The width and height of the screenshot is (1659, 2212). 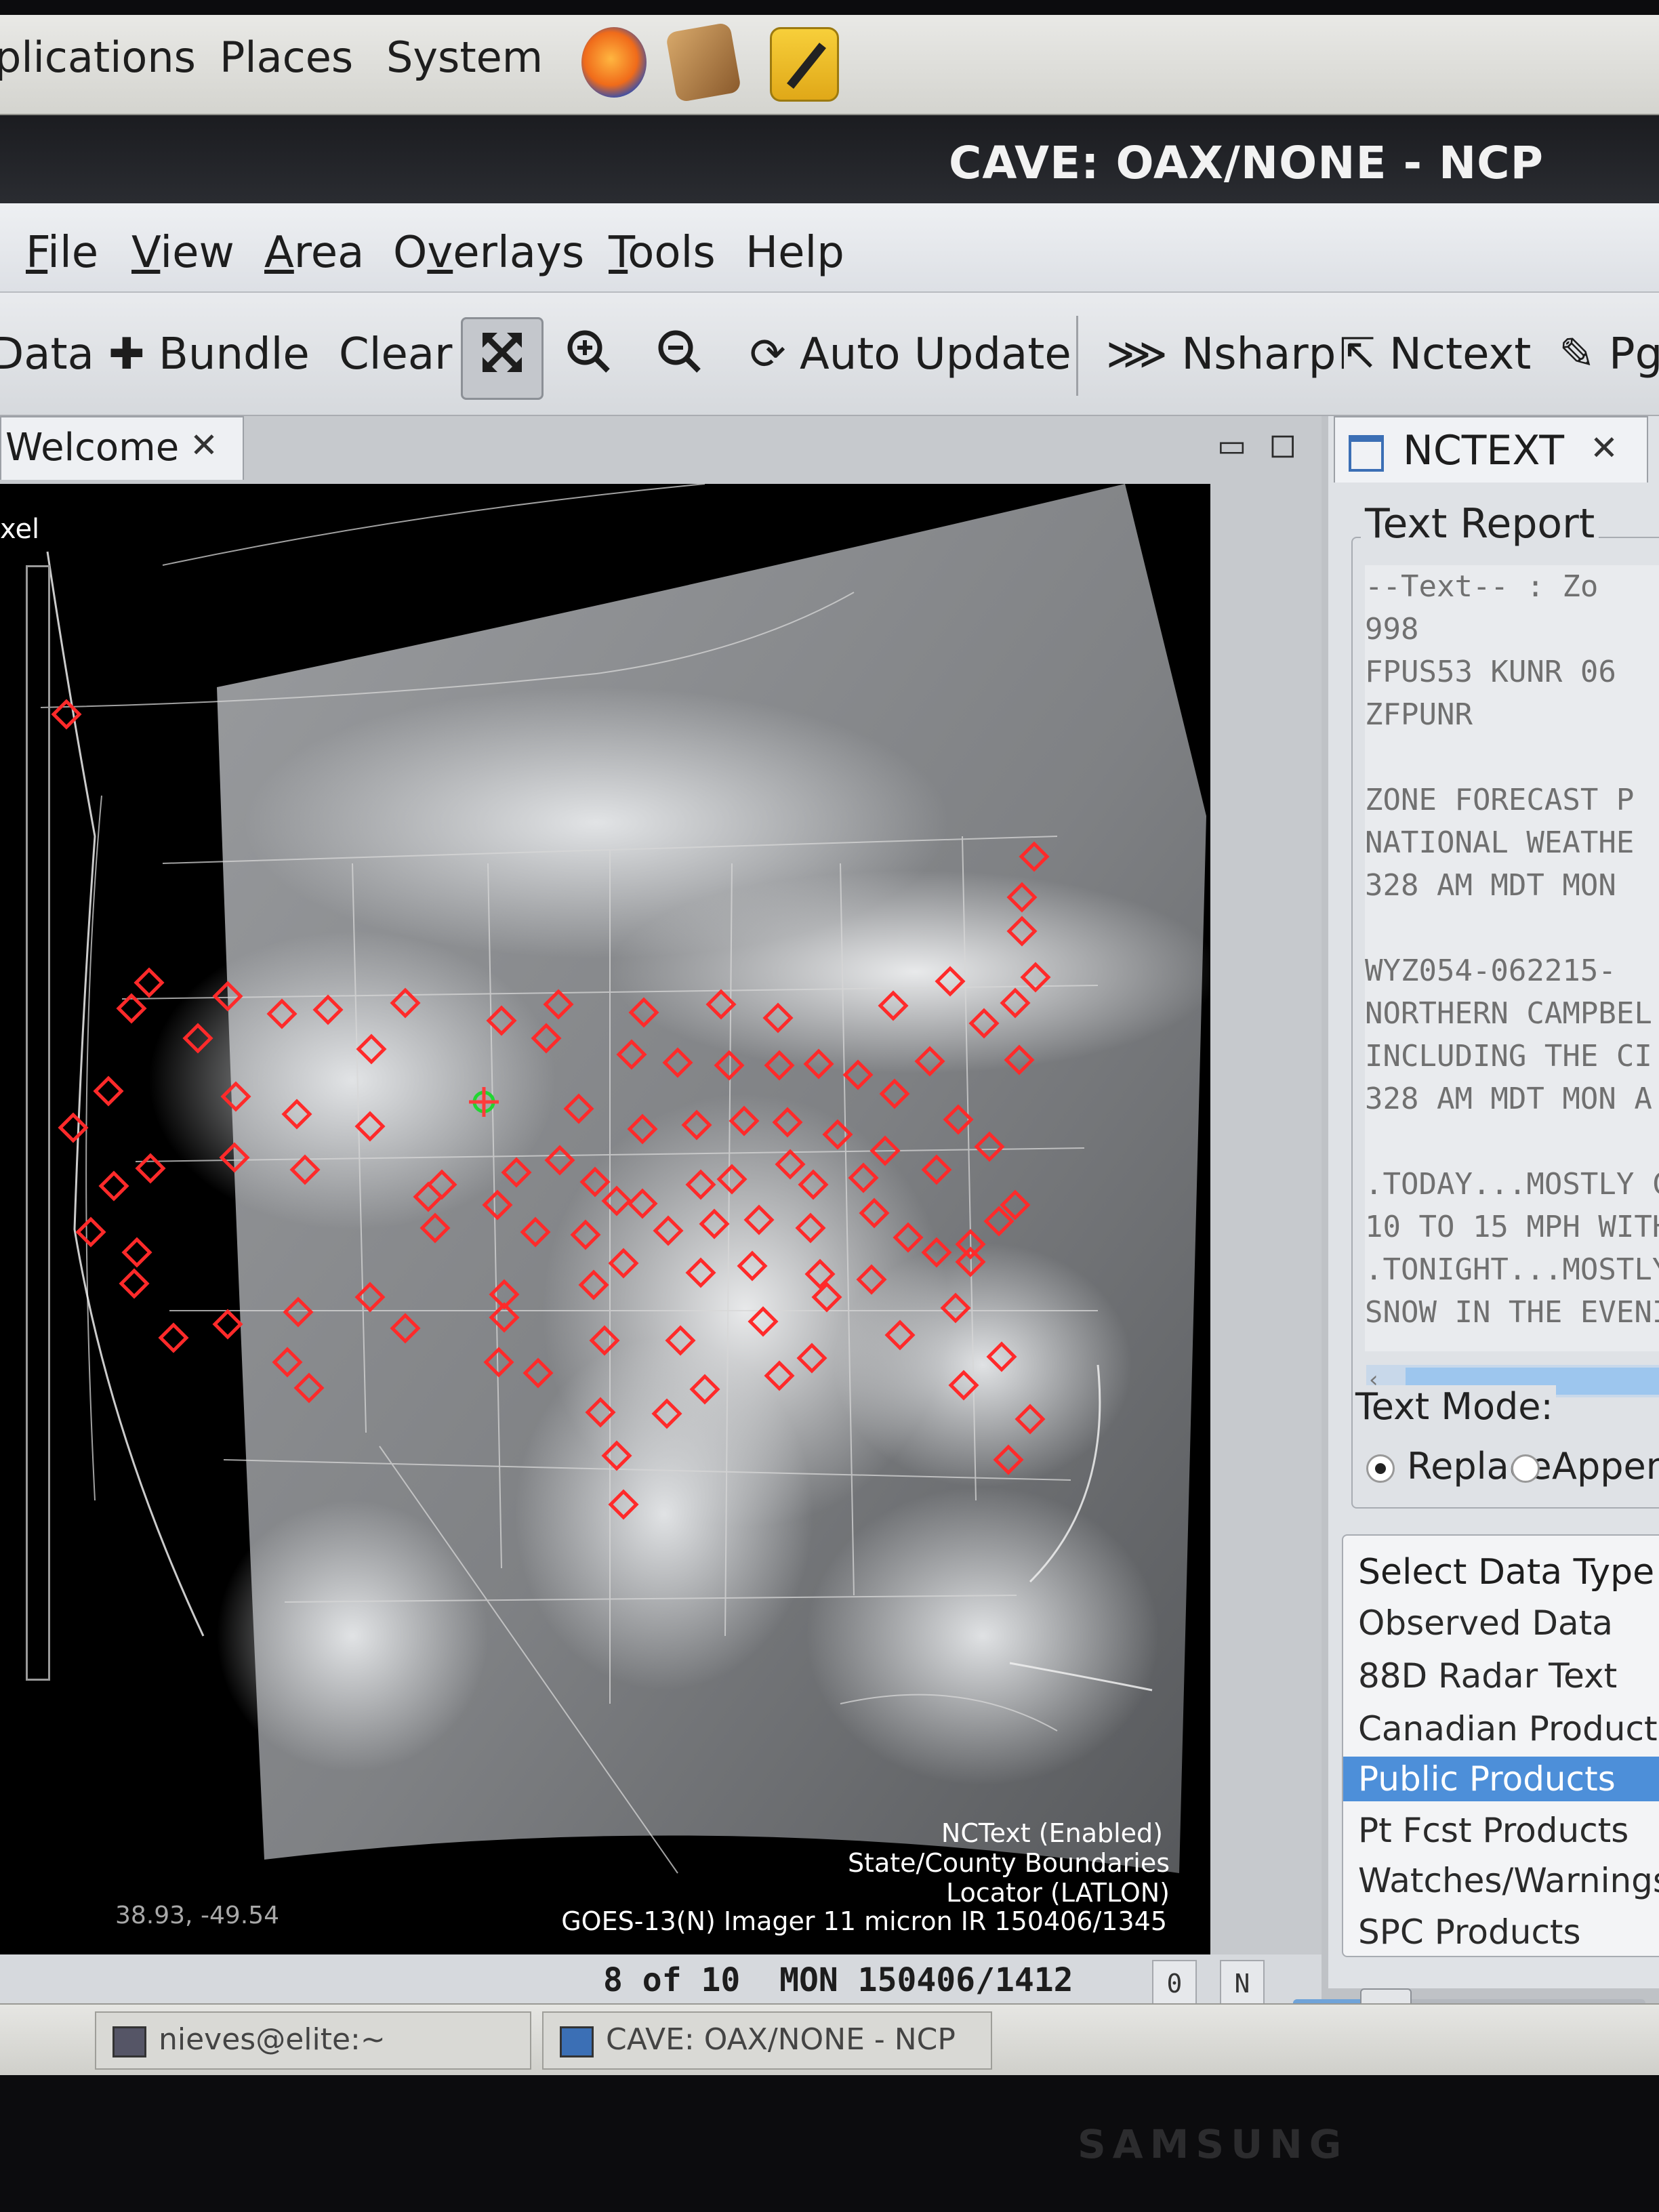 I want to click on list-item-spc-products: SPC Products, so click(x=1501, y=1932).